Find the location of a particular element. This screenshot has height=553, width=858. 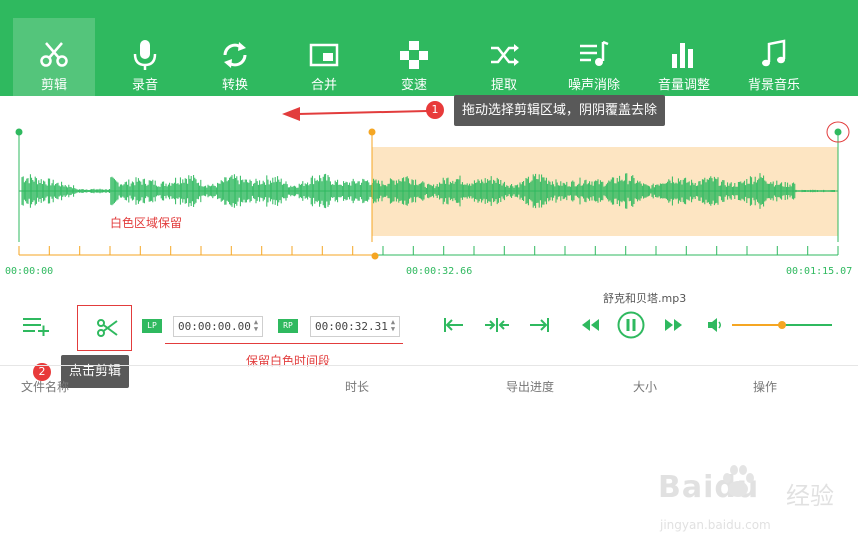

annotation-arrowhead is located at coordinates (291, 114).